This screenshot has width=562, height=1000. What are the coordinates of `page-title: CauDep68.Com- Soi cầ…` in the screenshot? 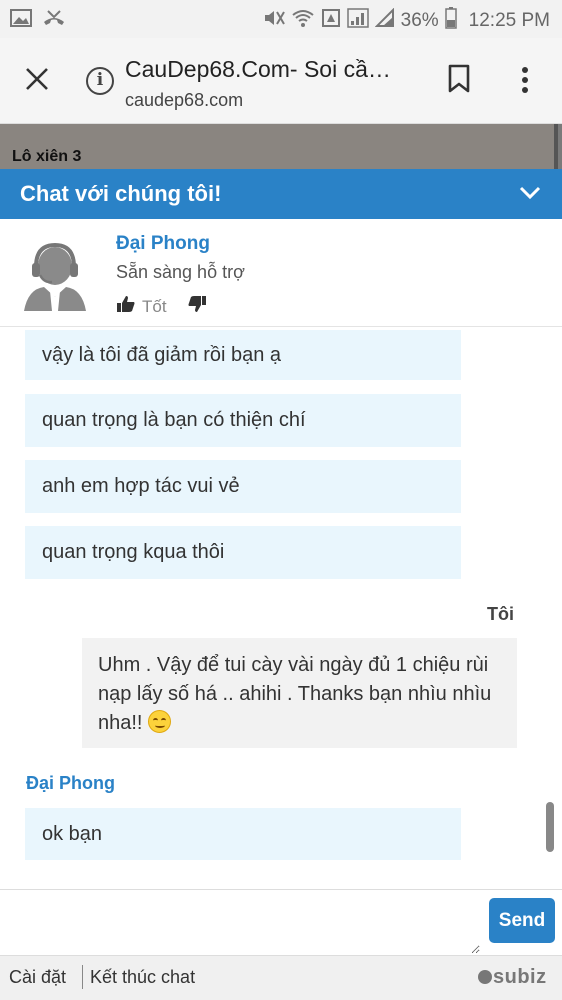 It's located at (258, 69).